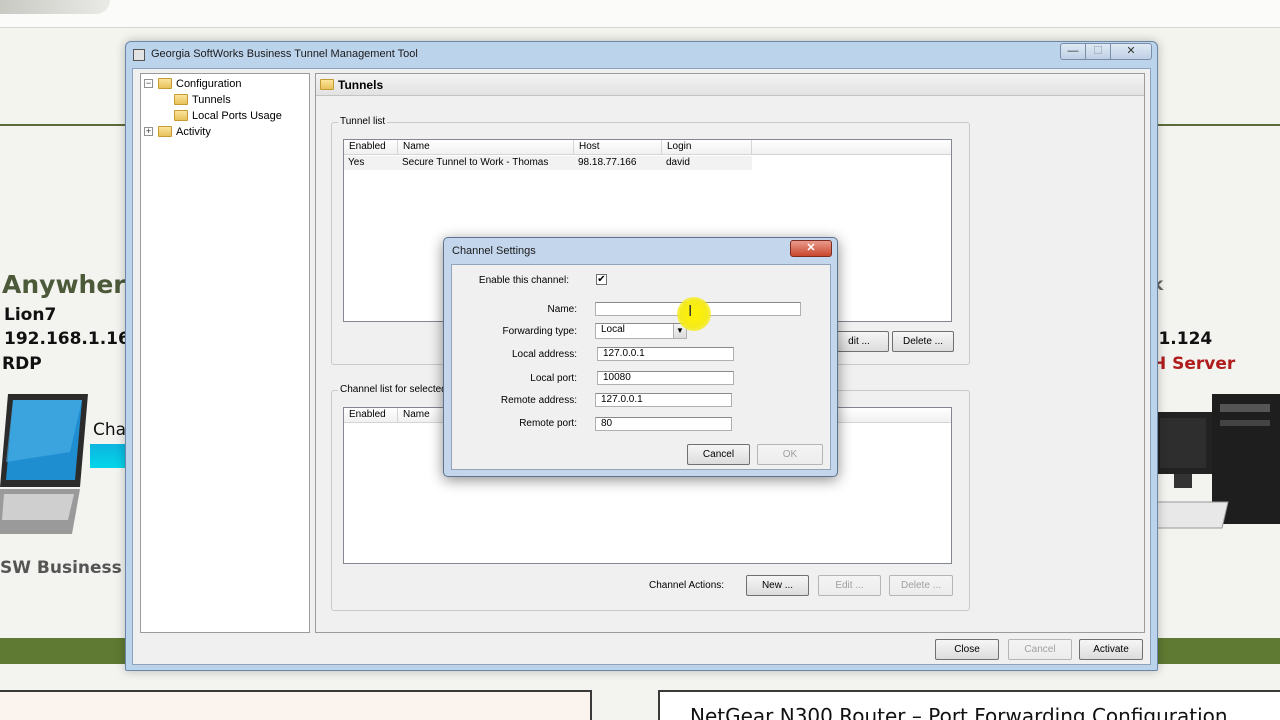  What do you see at coordinates (1194, 364) in the screenshot?
I see `slide-right-server-label: H Server` at bounding box center [1194, 364].